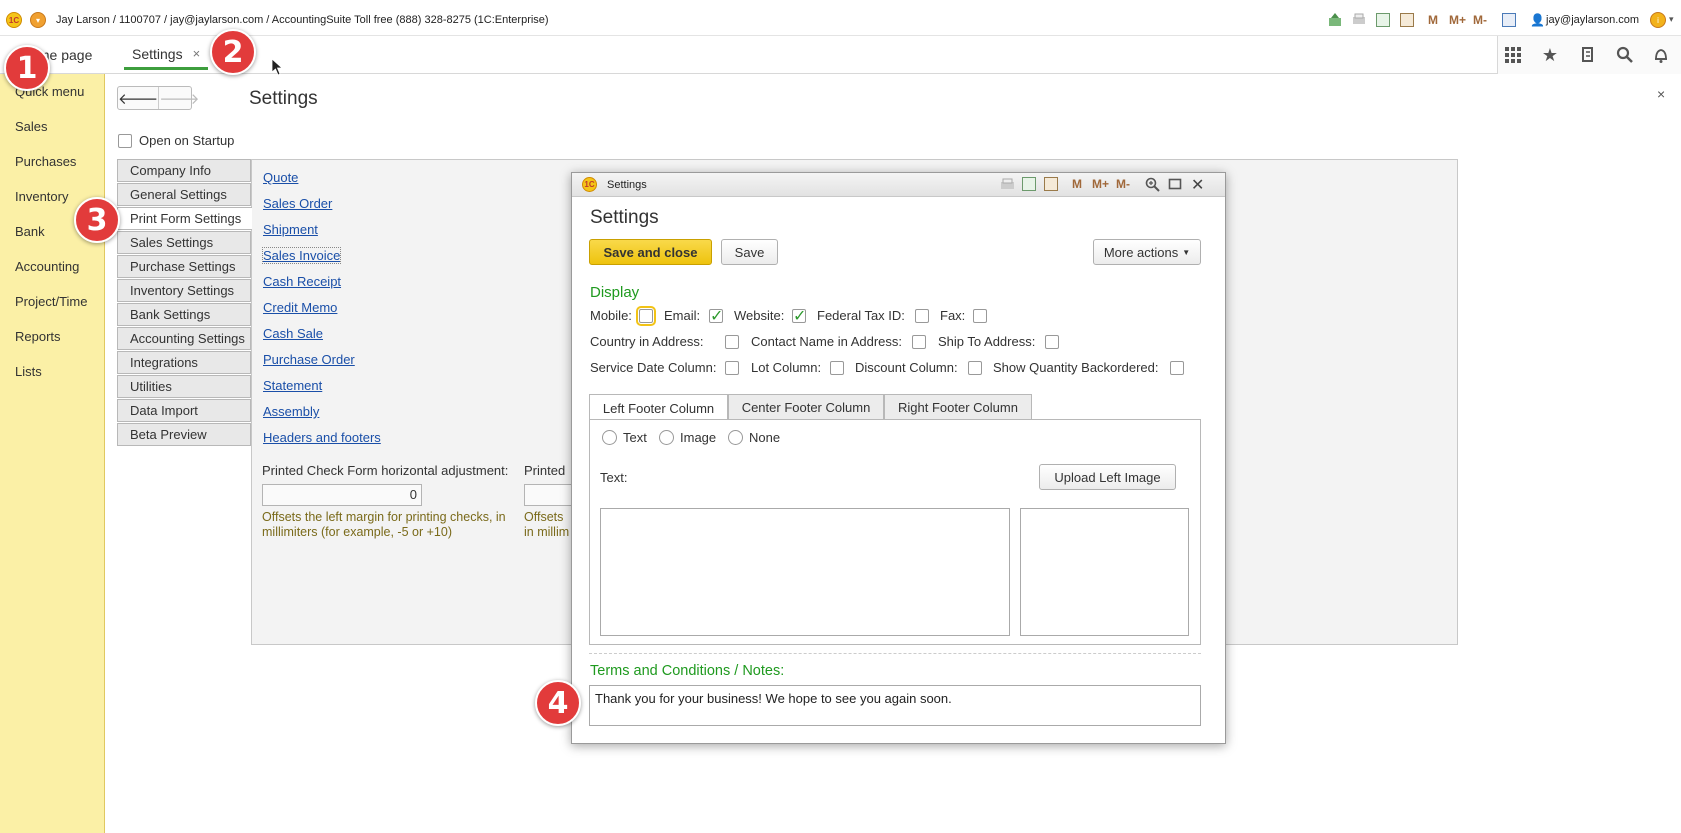 This screenshot has height=833, width=1681. I want to click on link-shipment: Shipment, so click(290, 229).